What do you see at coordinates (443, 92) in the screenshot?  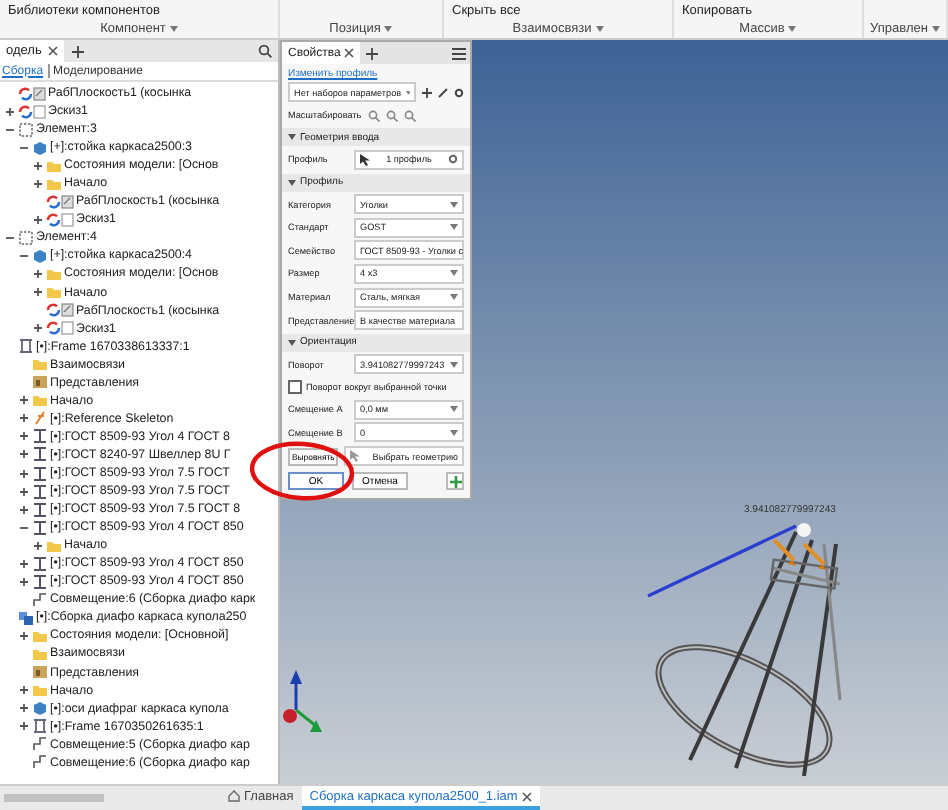 I see `pencil-icon` at bounding box center [443, 92].